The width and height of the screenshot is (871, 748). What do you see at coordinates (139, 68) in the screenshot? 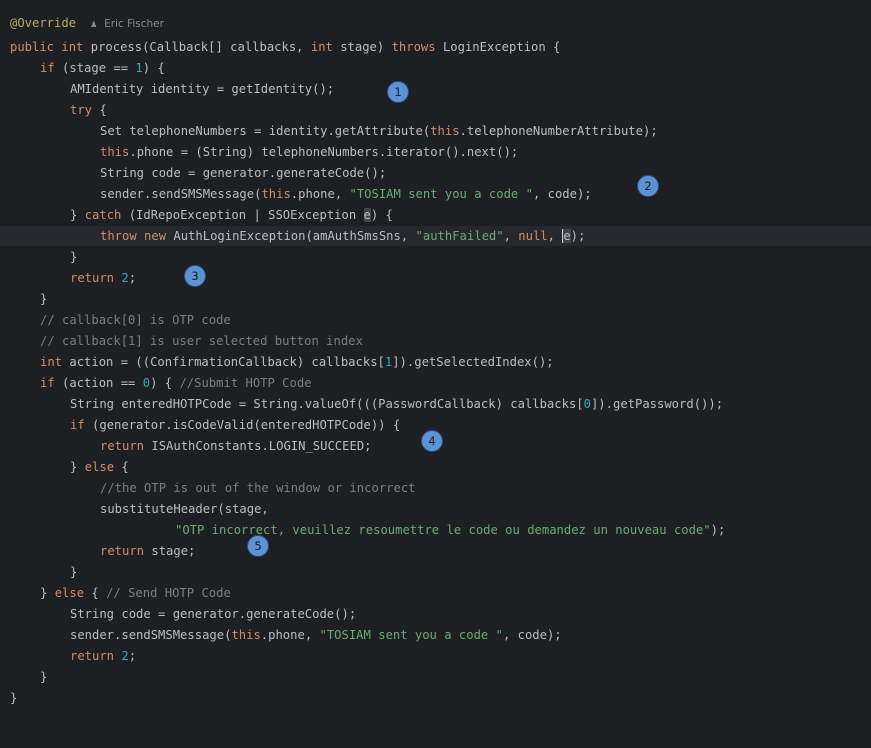
I see `number-literal: 1` at bounding box center [139, 68].